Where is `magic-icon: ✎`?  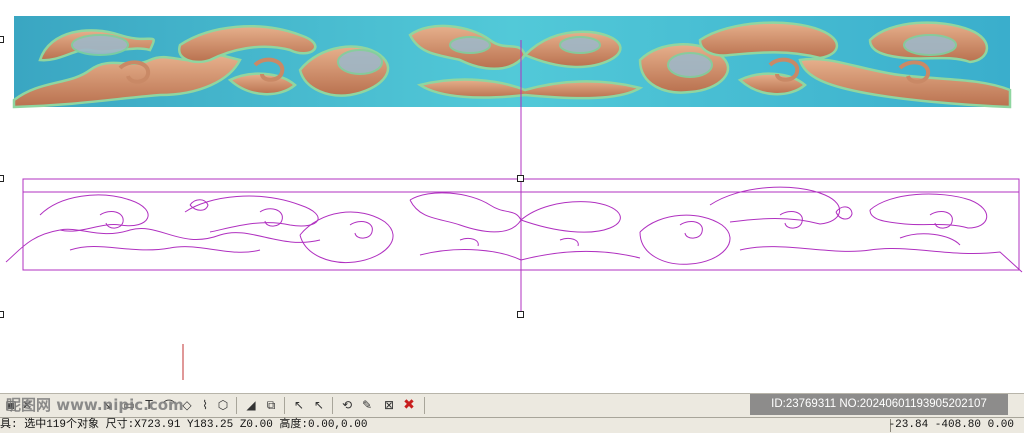
magic-icon: ✎ is located at coordinates (367, 405).